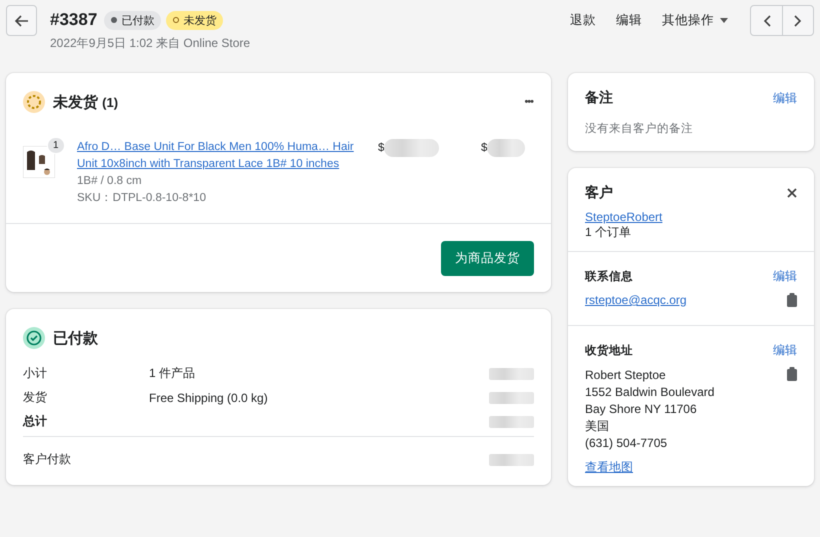  What do you see at coordinates (56, 145) in the screenshot?
I see `quantity-badge: 1` at bounding box center [56, 145].